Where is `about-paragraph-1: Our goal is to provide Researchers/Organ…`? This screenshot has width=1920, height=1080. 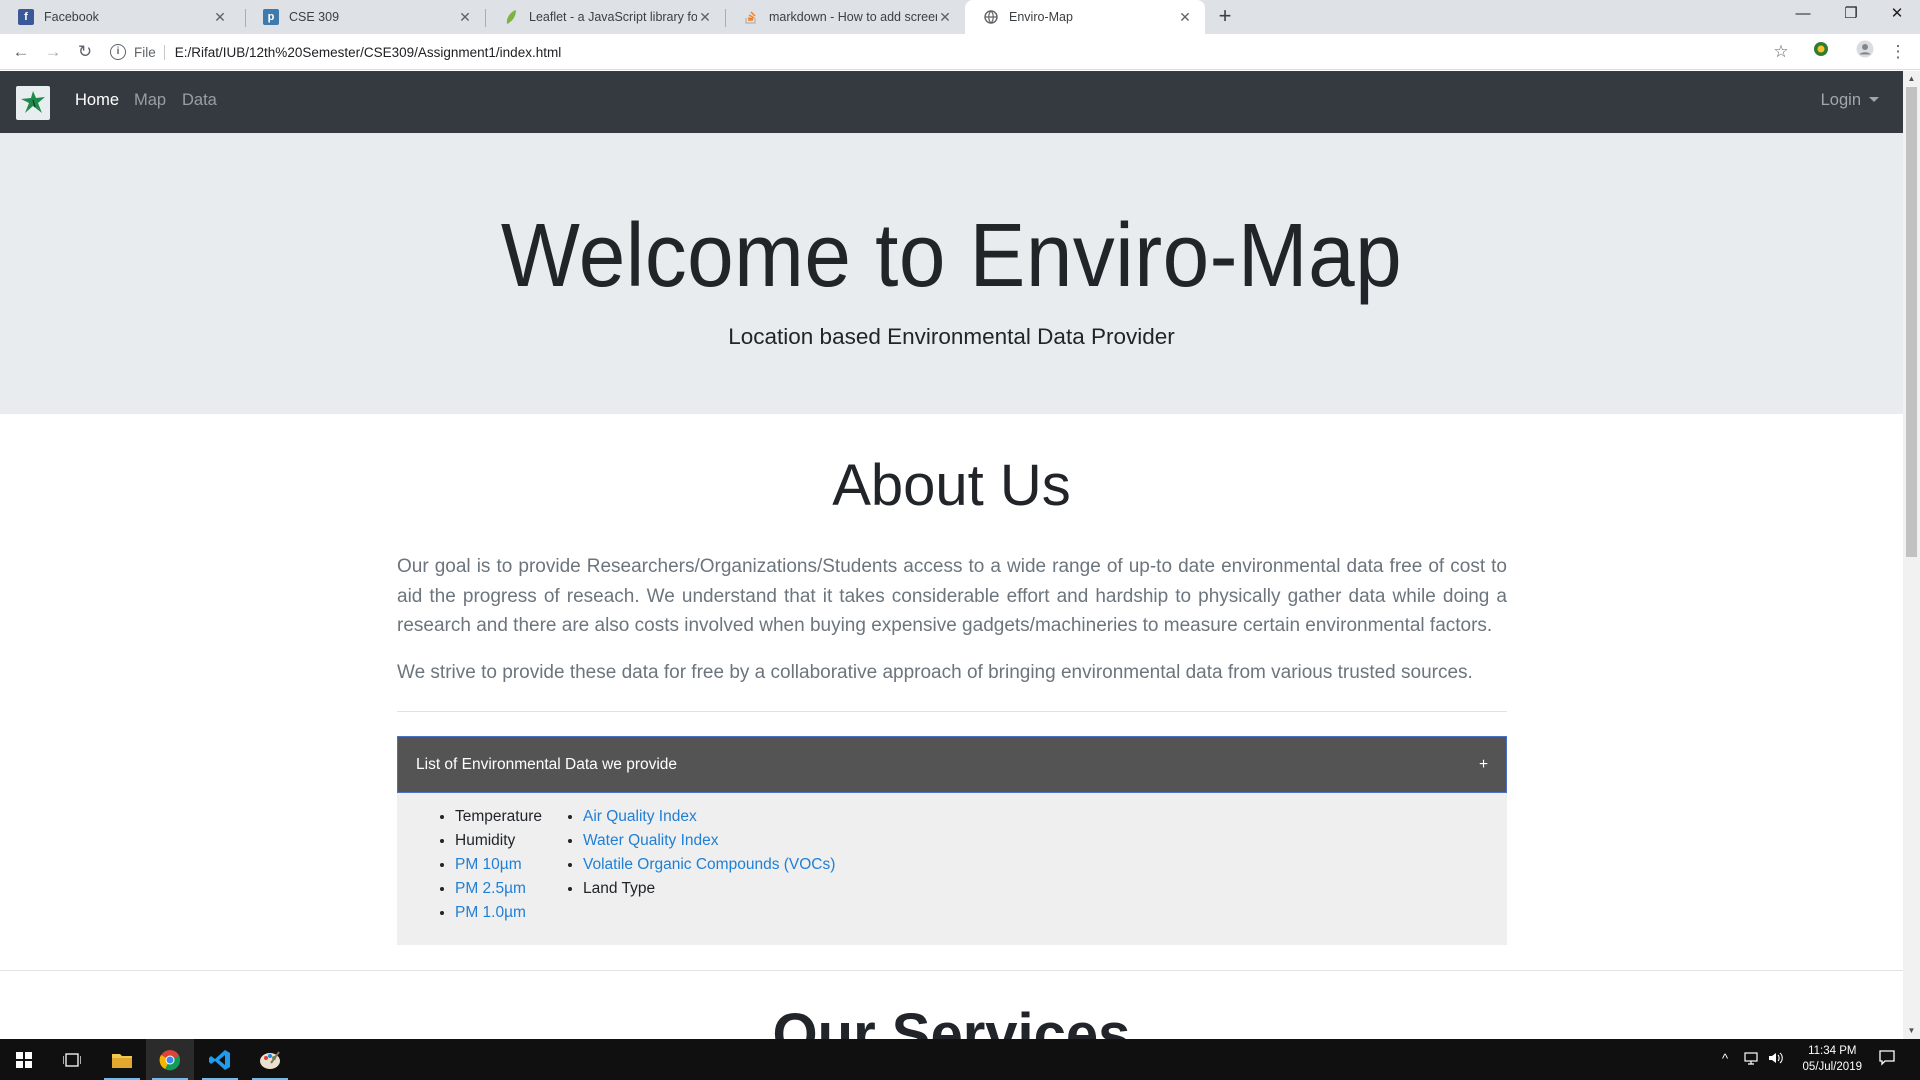
about-paragraph-1: Our goal is to provide Researchers/Organ… is located at coordinates (952, 596).